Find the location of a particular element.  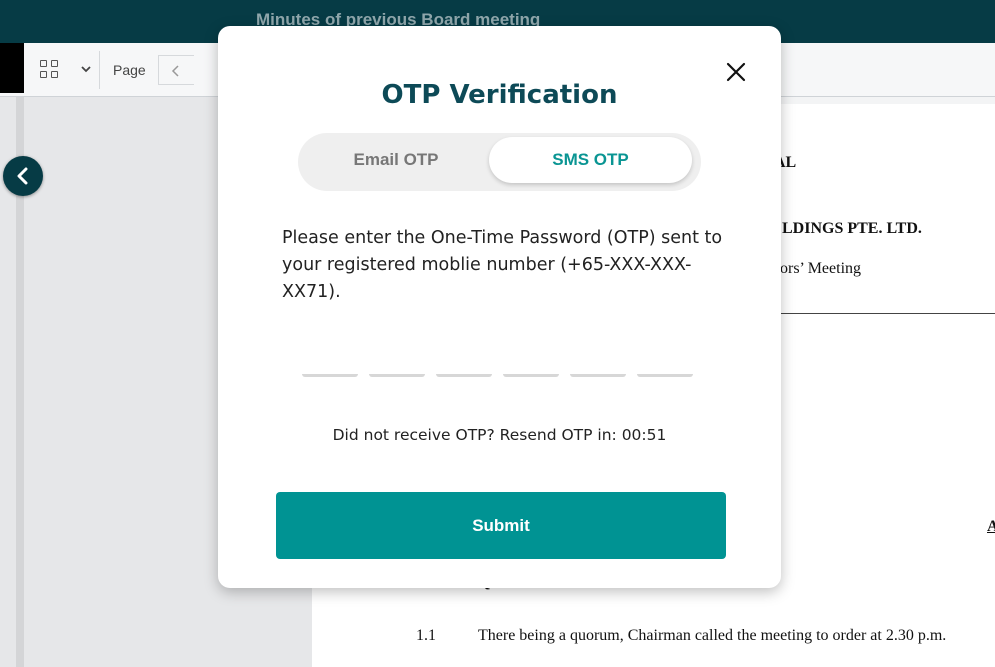

otp-method-tabs: Email OTP SMS OTP is located at coordinates (499, 162).